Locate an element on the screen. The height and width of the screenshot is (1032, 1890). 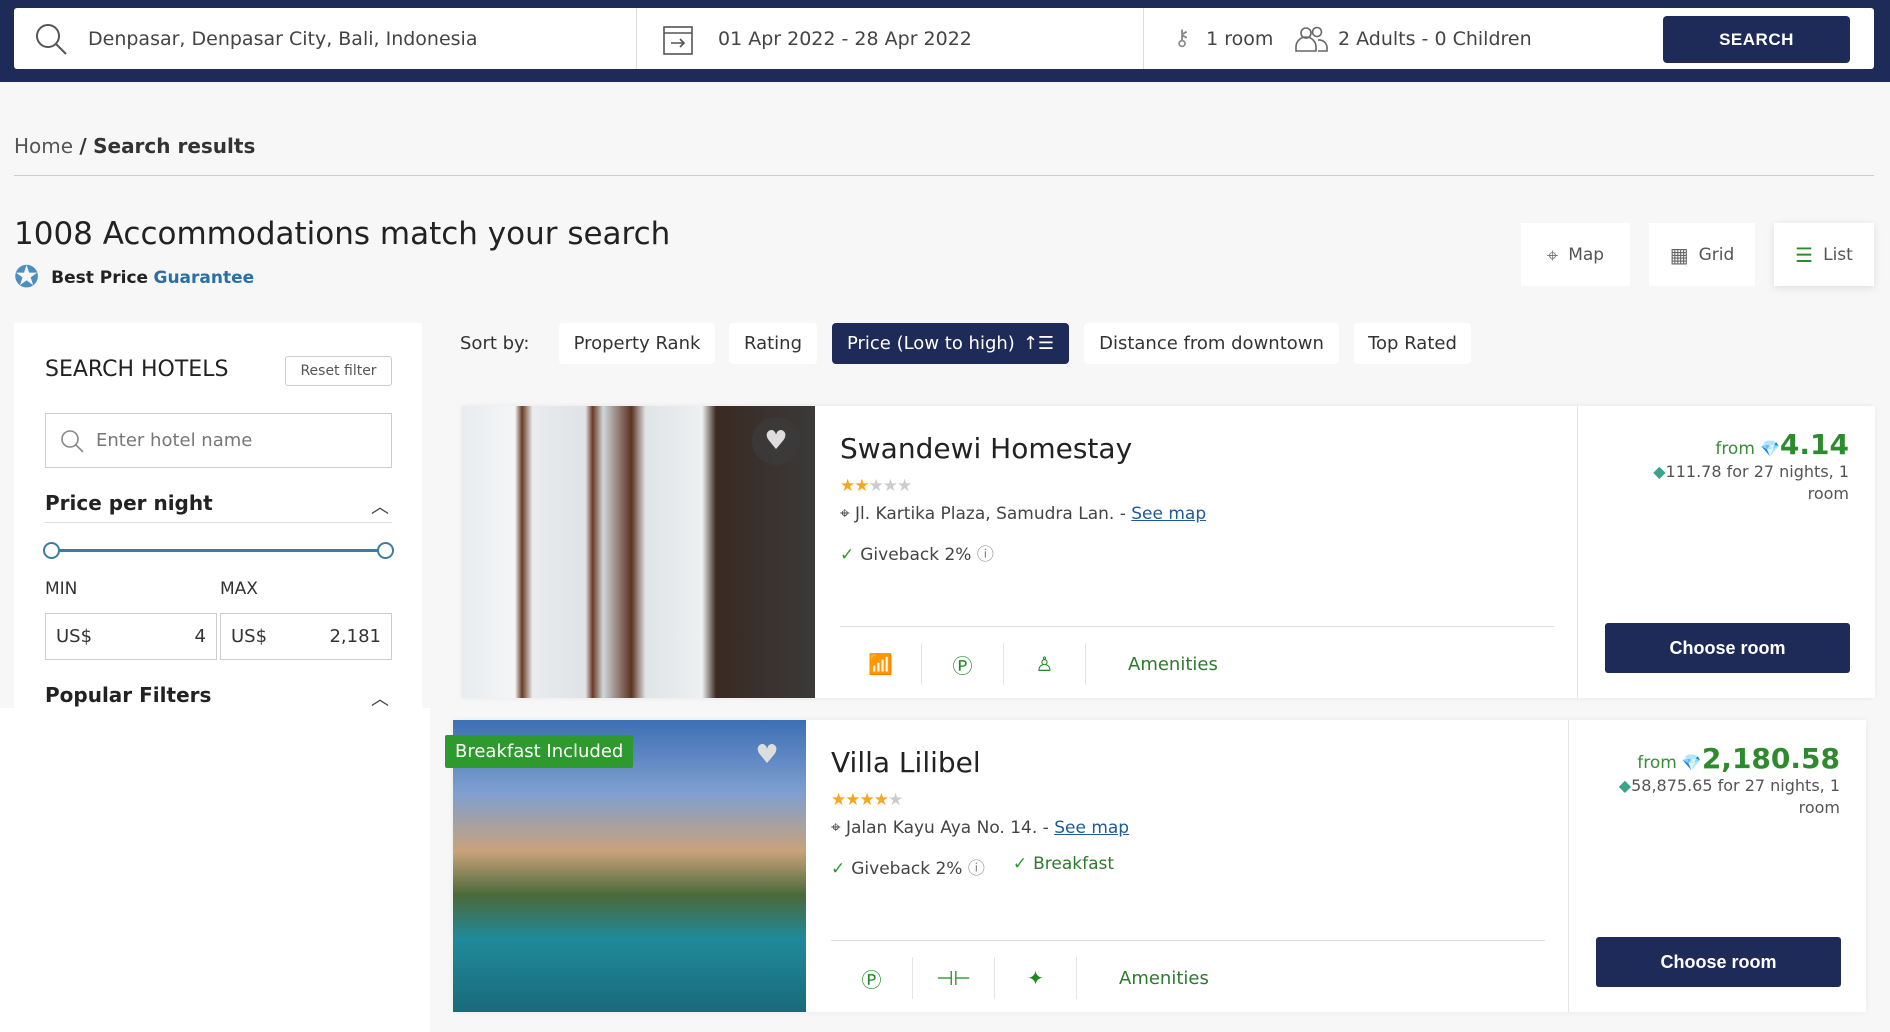
breadcrumb-current: Search results is located at coordinates (174, 146).